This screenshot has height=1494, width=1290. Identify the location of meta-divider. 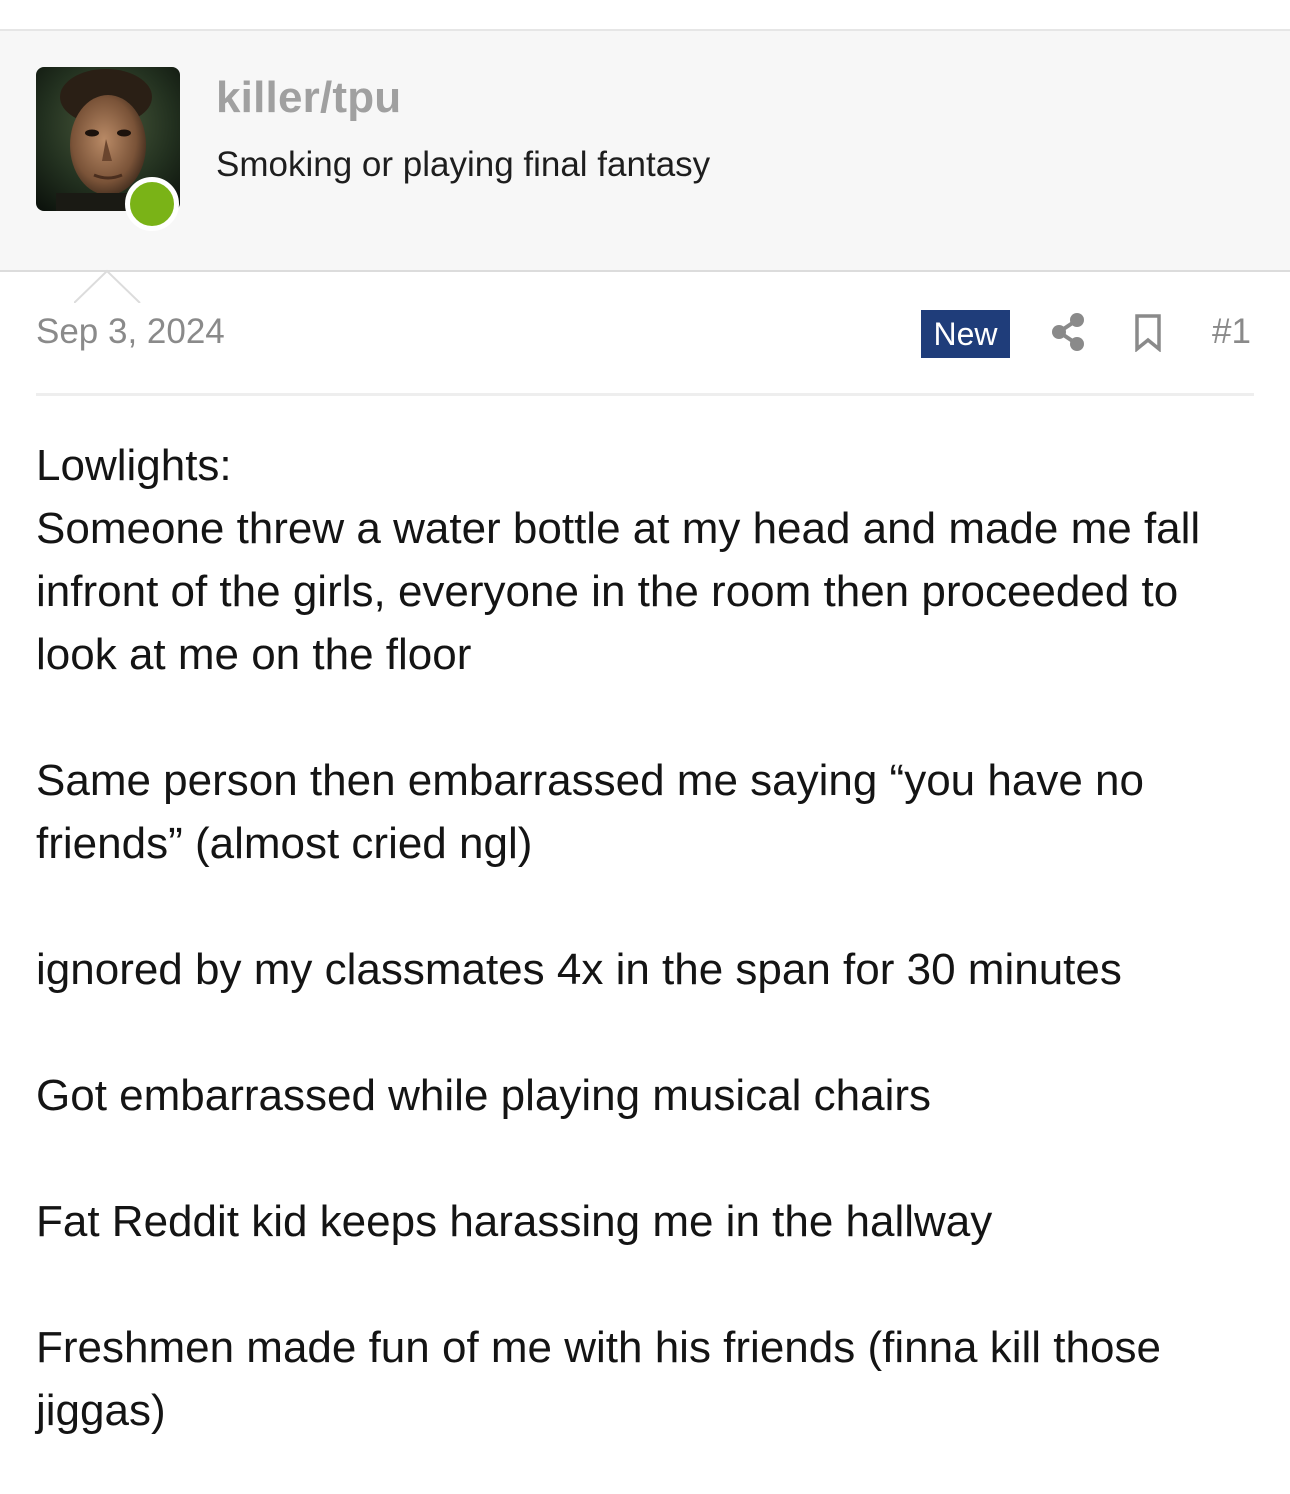
(645, 394).